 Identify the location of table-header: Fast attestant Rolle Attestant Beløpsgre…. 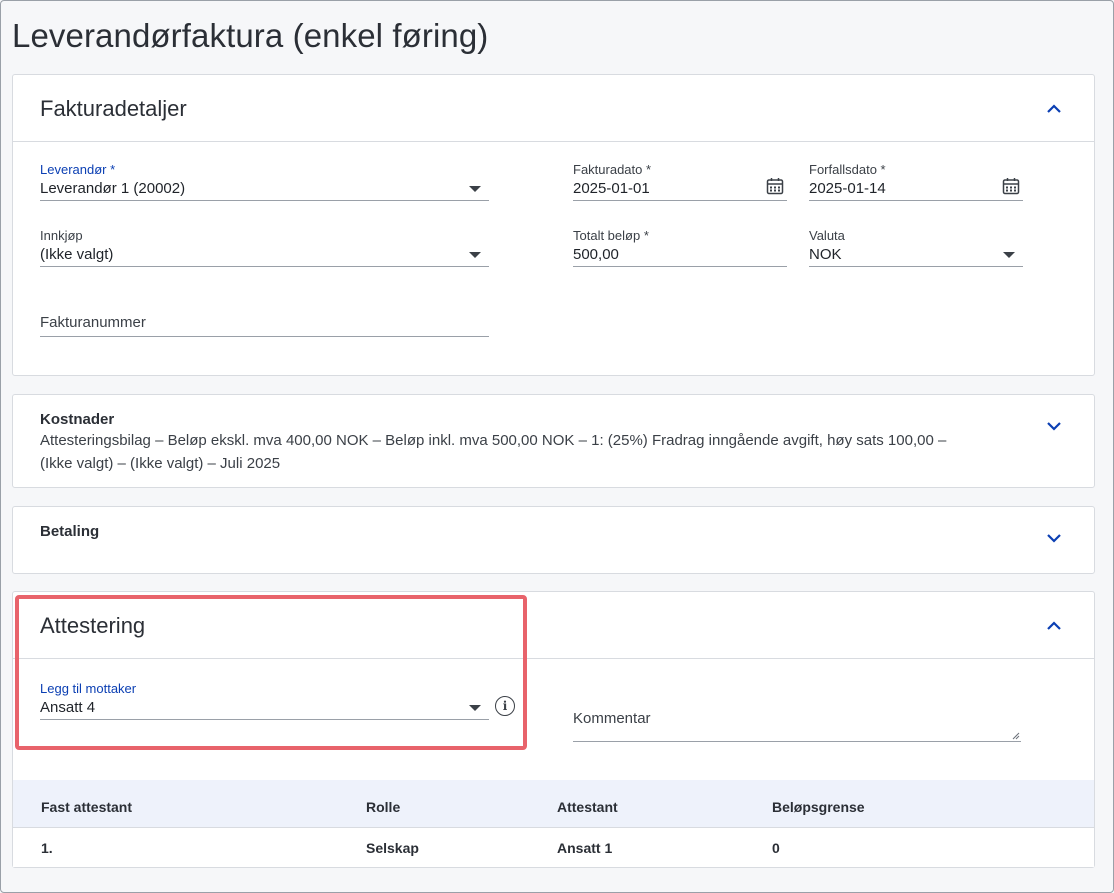
(553, 803).